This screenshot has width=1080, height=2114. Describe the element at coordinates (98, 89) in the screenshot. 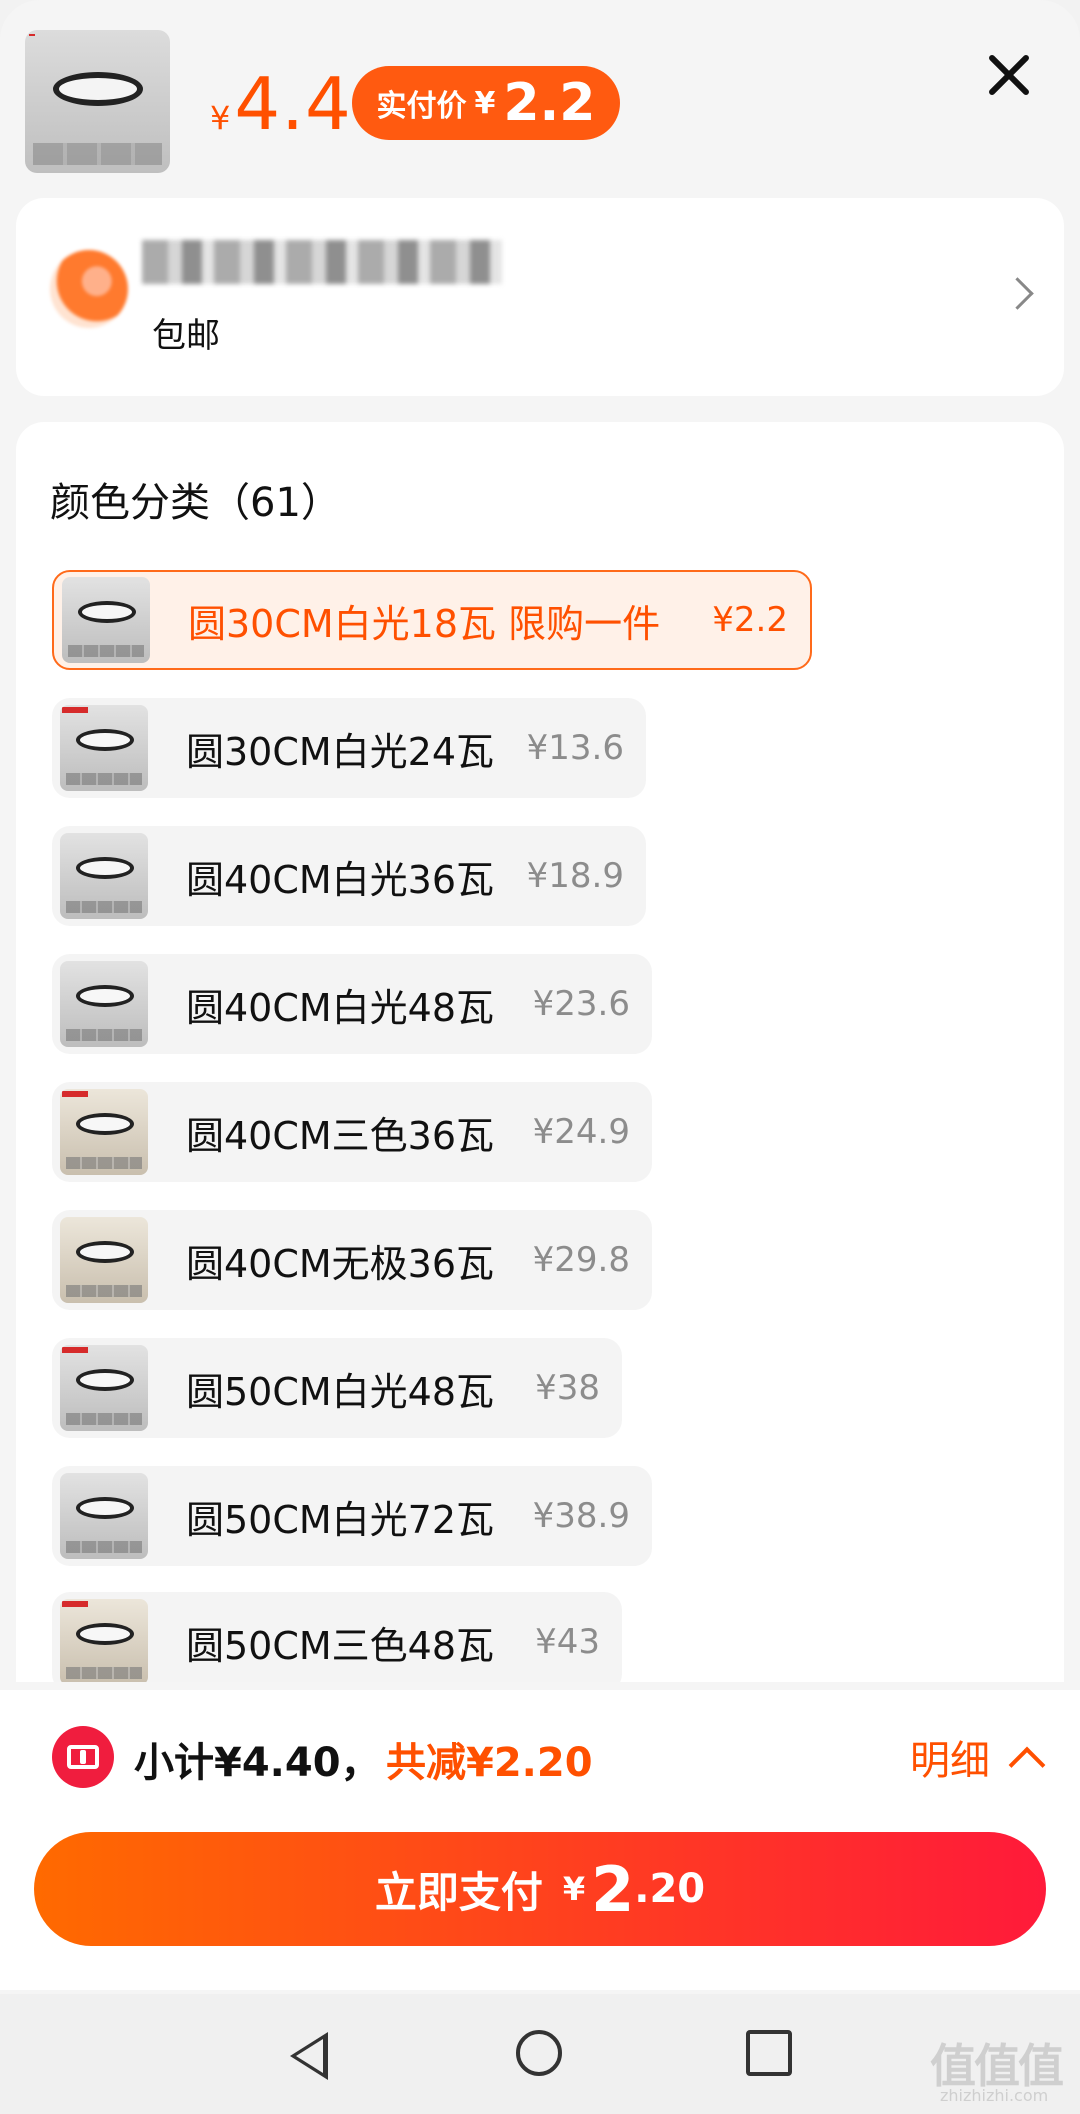

I see `lamp-image` at that location.